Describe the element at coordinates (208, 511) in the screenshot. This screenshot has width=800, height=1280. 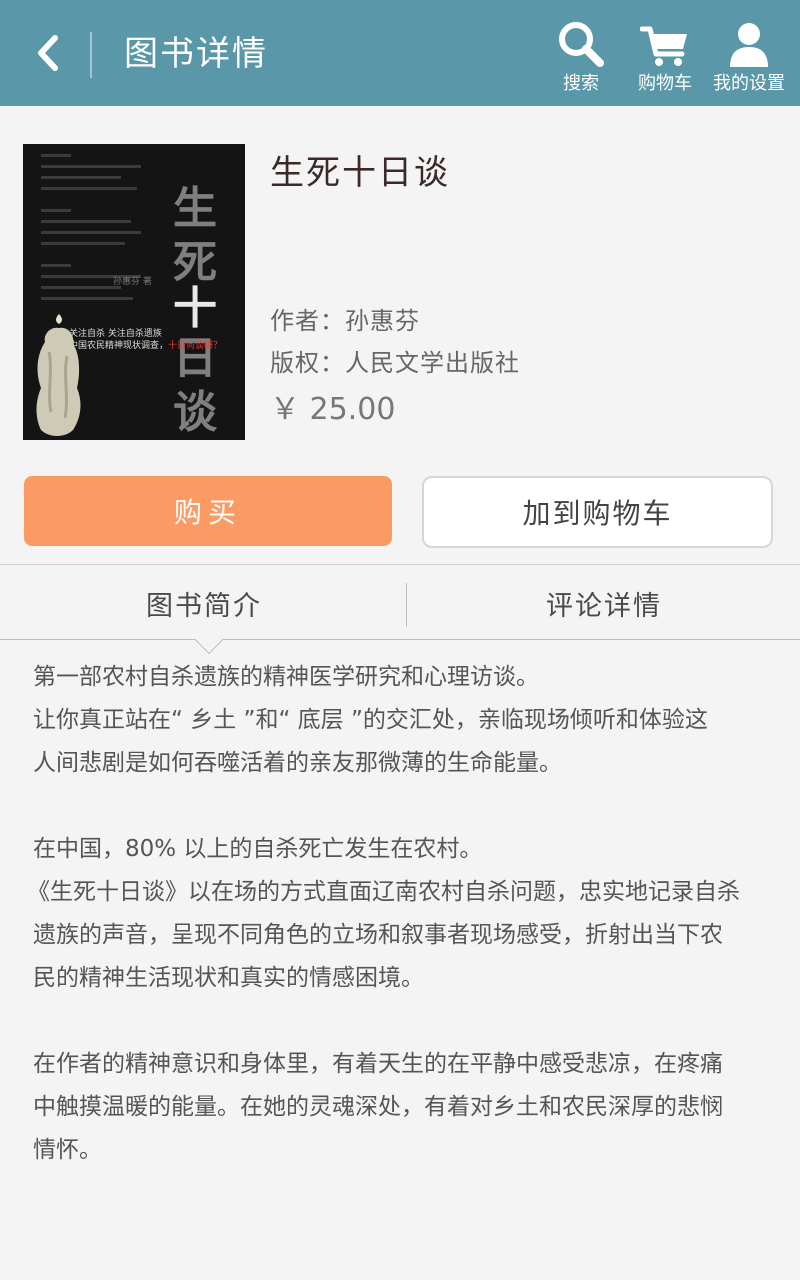
I see `buy-button: 购买` at that location.